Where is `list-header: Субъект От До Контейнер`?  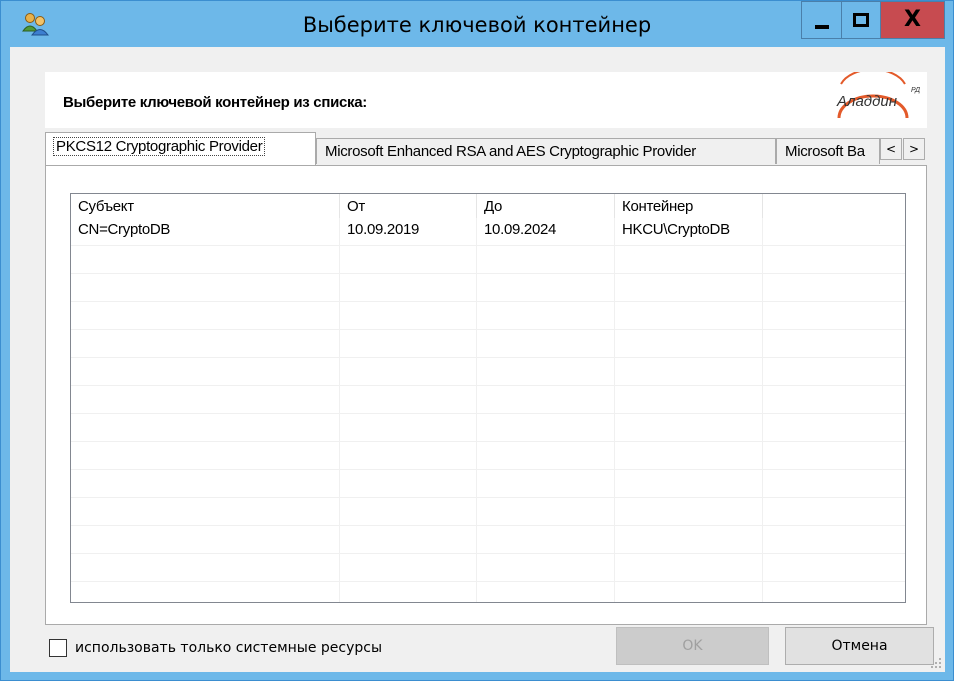
list-header: Субъект От До Контейнер is located at coordinates (488, 206).